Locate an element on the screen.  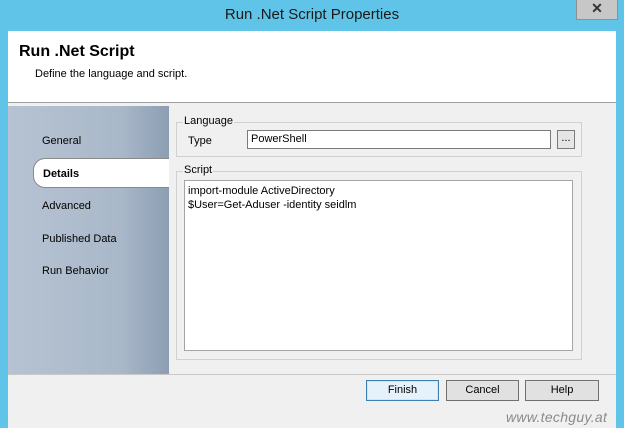
page-title: Run .Net Script is located at coordinates (77, 51).